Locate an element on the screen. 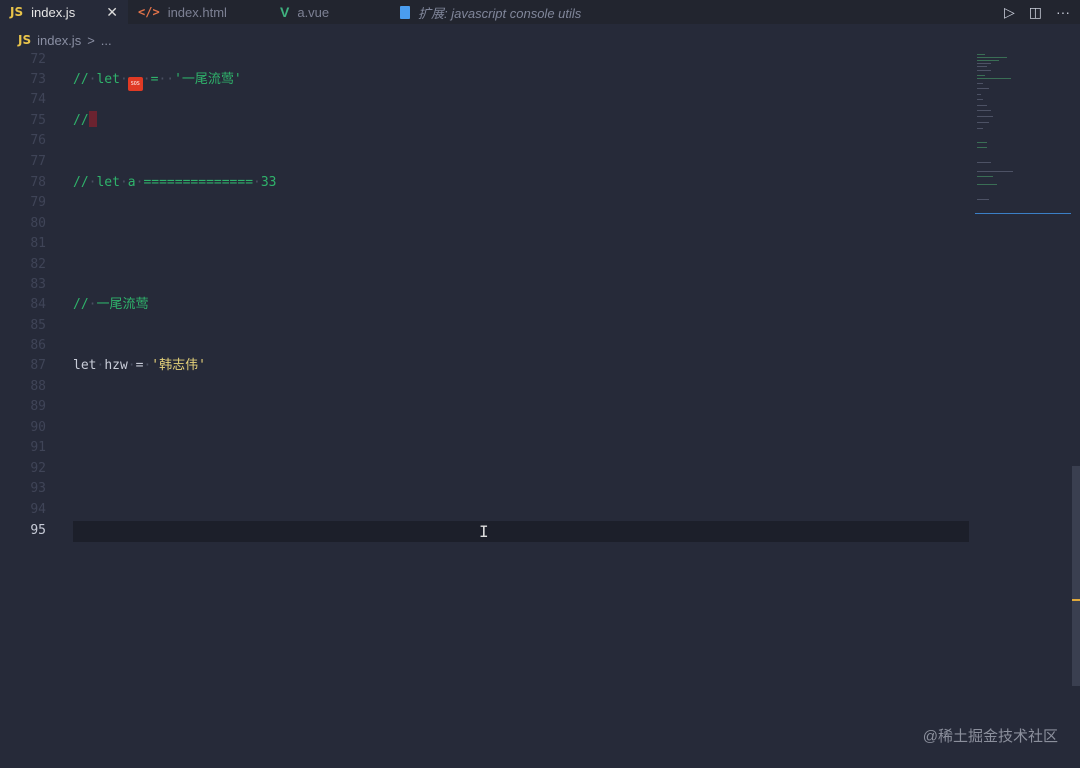 Image resolution: width=1080 pixels, height=768 pixels. code-line-84: //·一尾流莺 is located at coordinates (111, 305).